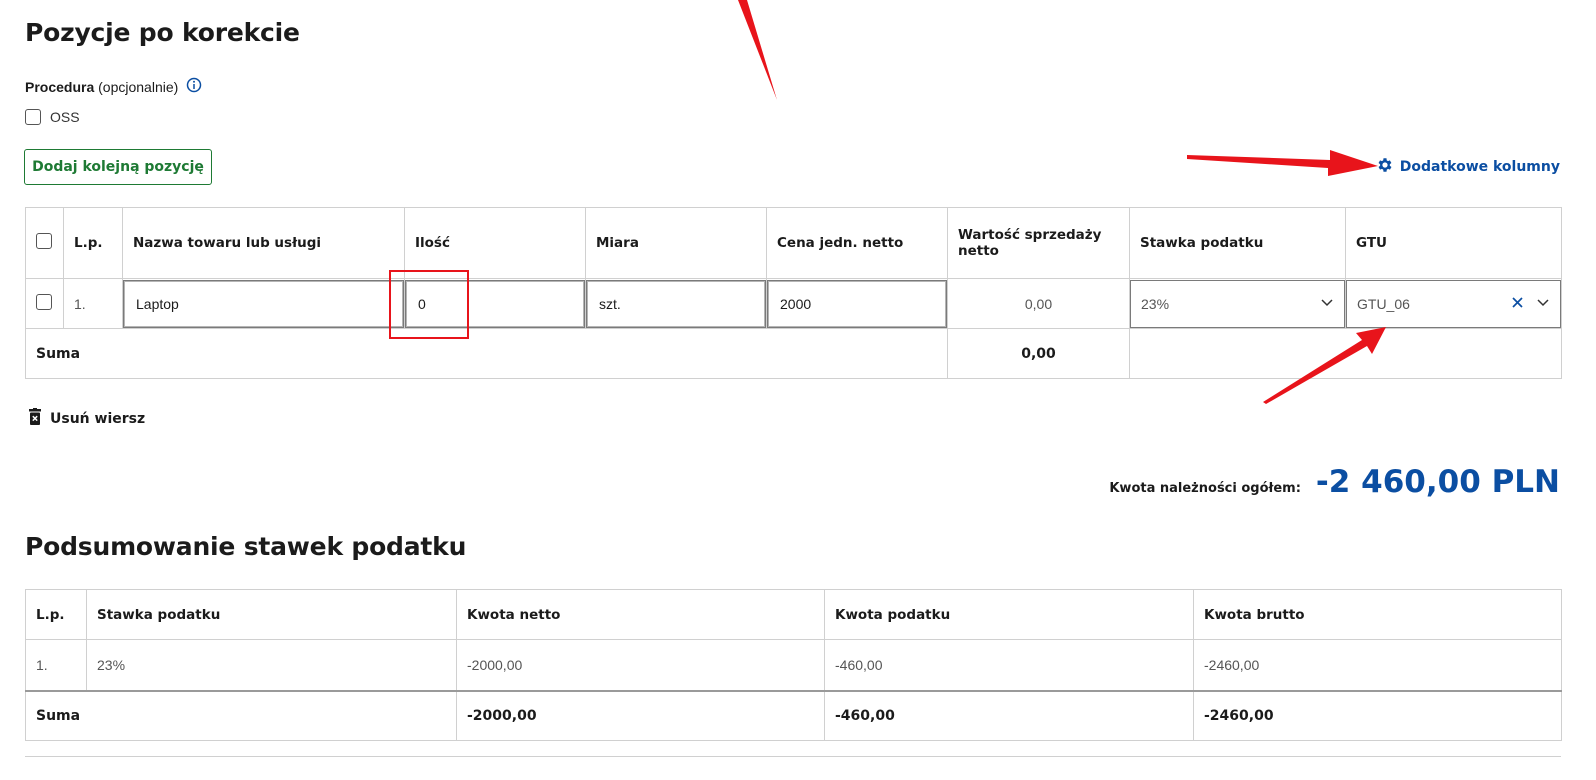 The width and height of the screenshot is (1596, 780). What do you see at coordinates (1282, 163) in the screenshot?
I see `annotation-arrow-extra-columns` at bounding box center [1282, 163].